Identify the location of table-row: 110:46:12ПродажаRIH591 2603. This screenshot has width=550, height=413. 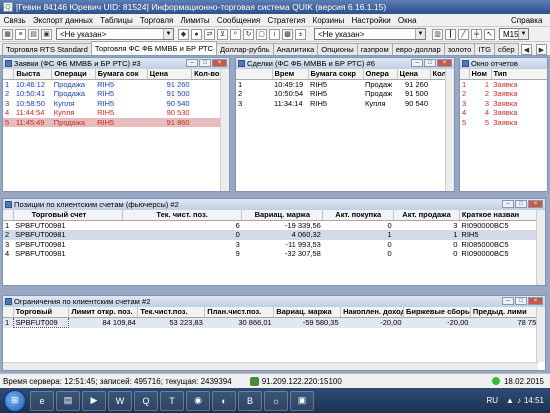
(116, 84).